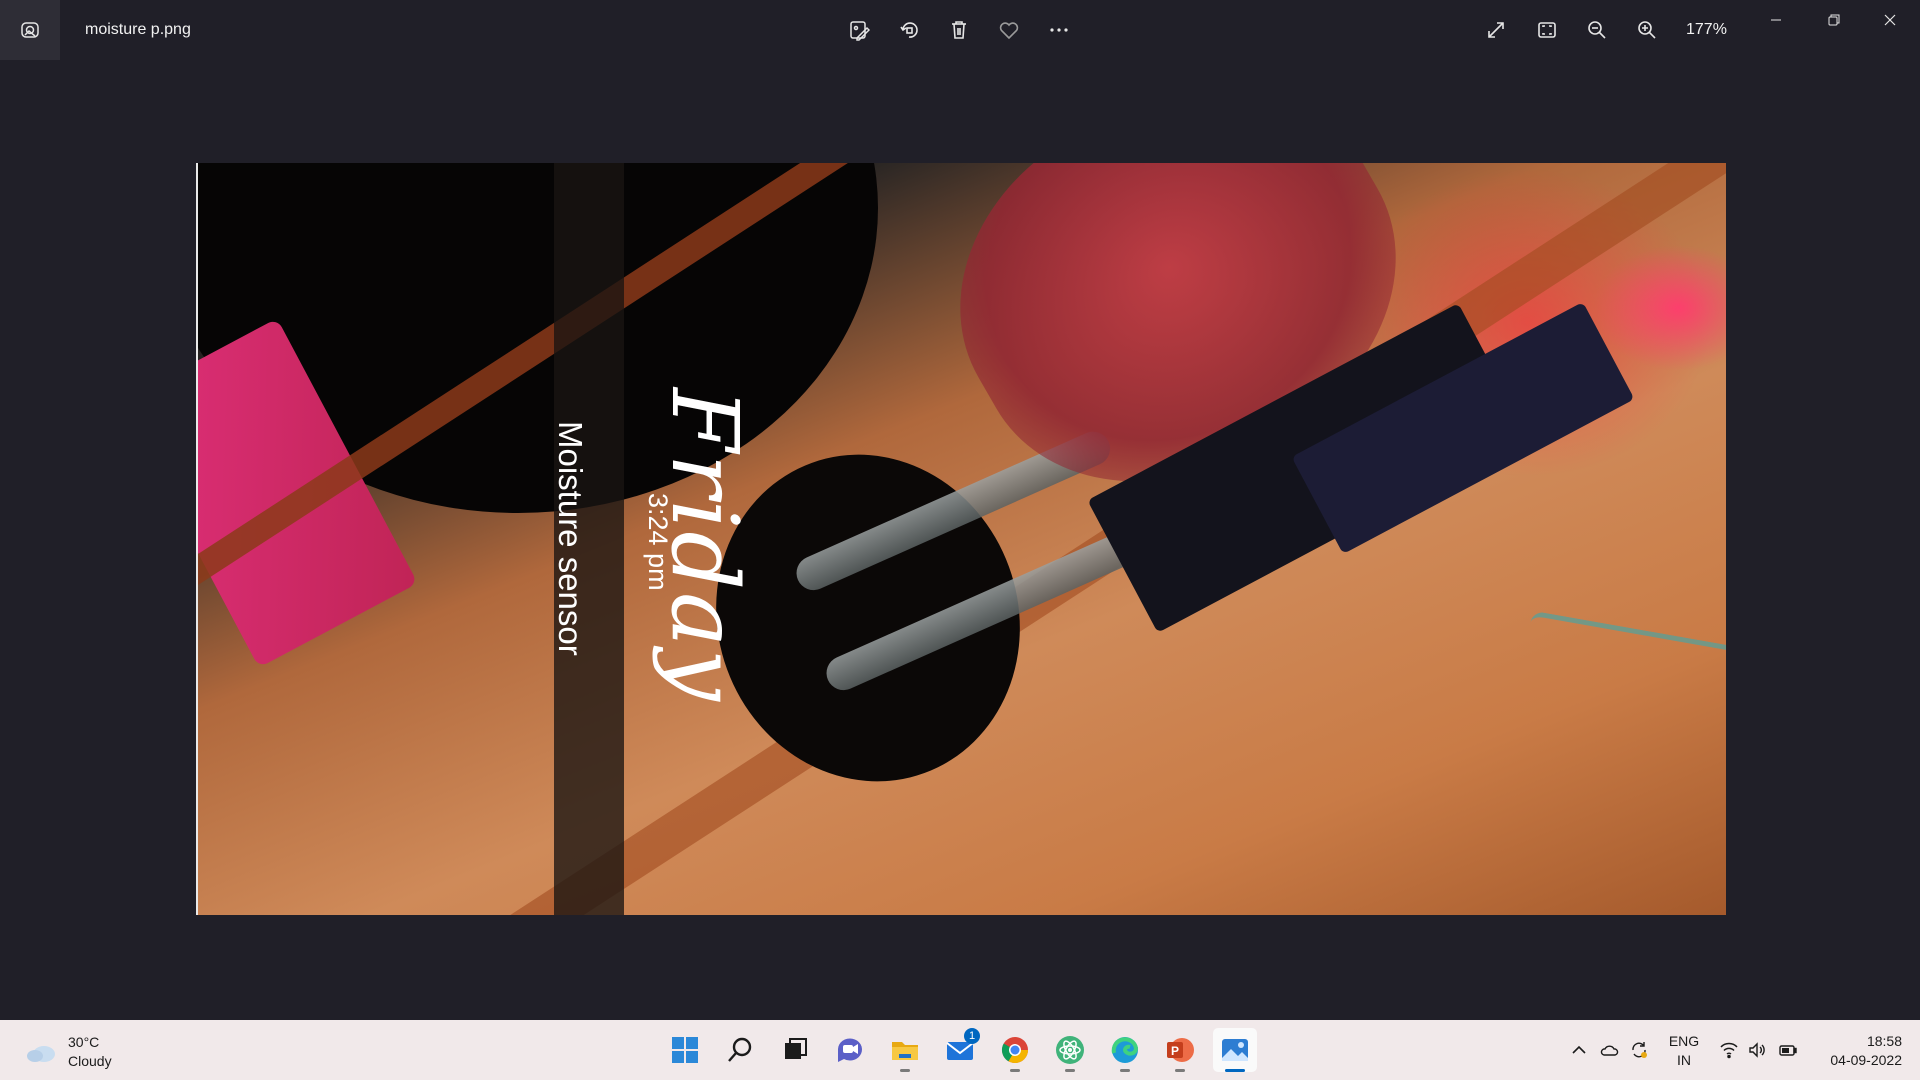  What do you see at coordinates (1579, 1050) in the screenshot?
I see `chevron-up-icon` at bounding box center [1579, 1050].